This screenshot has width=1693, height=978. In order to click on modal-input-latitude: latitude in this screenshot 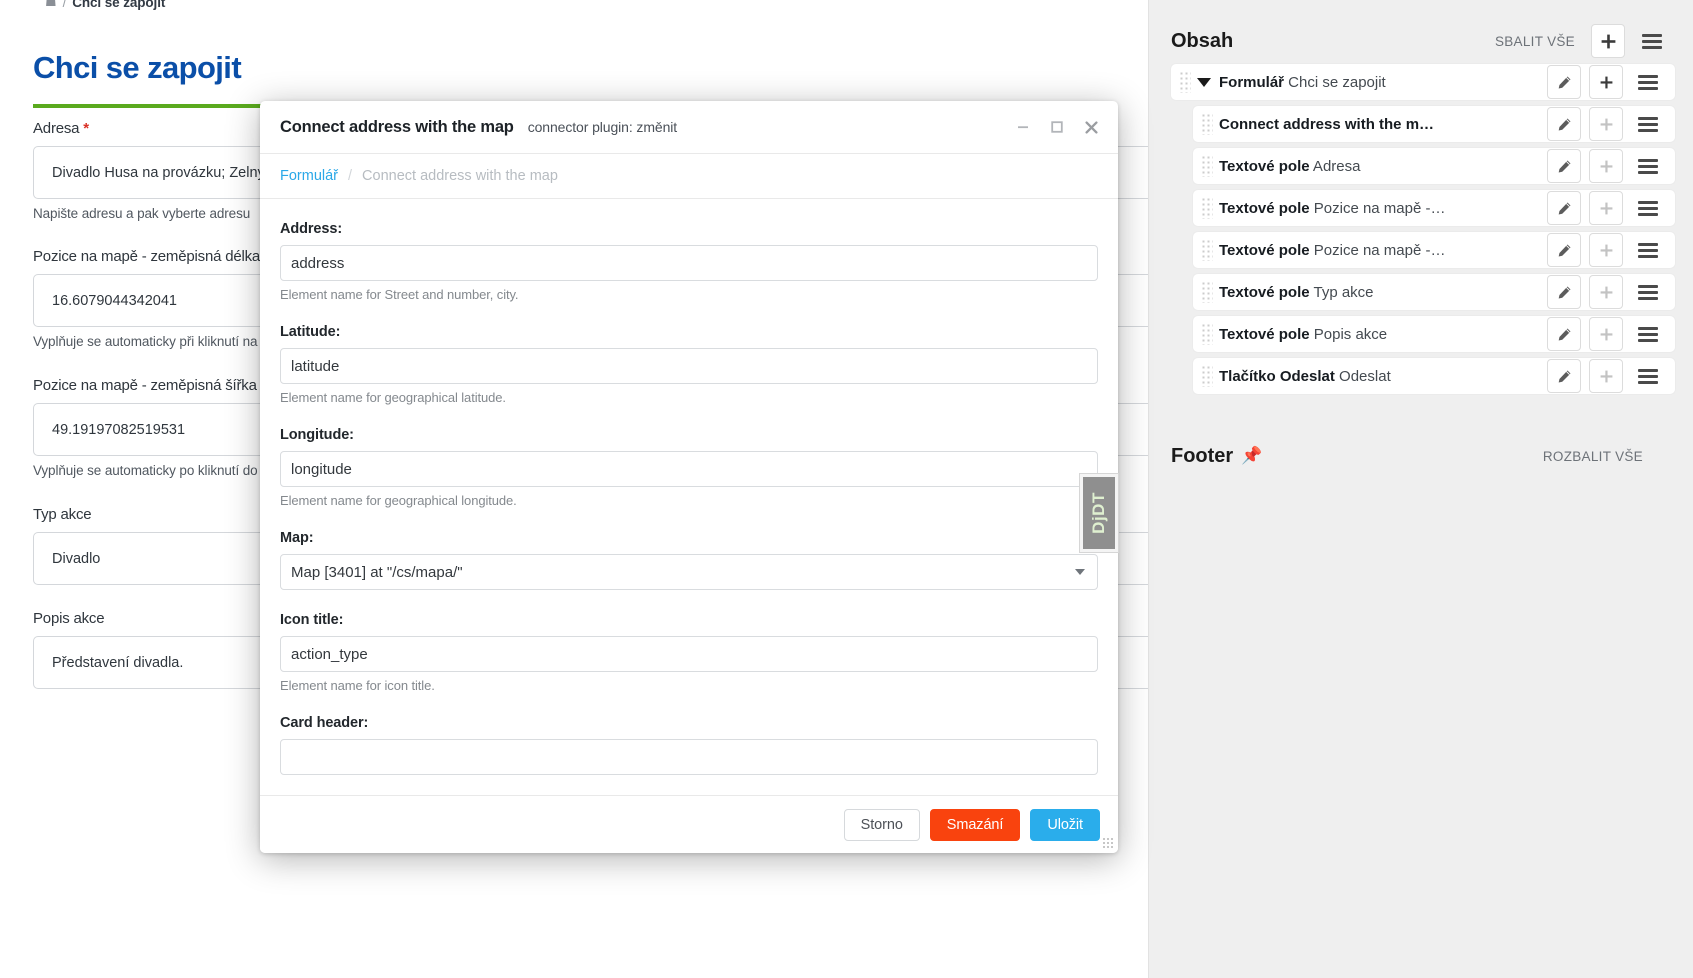, I will do `click(689, 366)`.